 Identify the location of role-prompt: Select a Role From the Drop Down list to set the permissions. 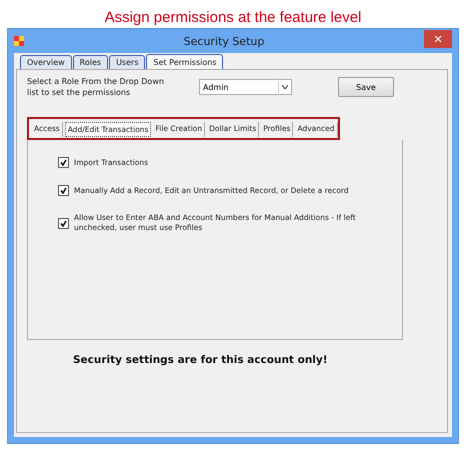
(96, 87).